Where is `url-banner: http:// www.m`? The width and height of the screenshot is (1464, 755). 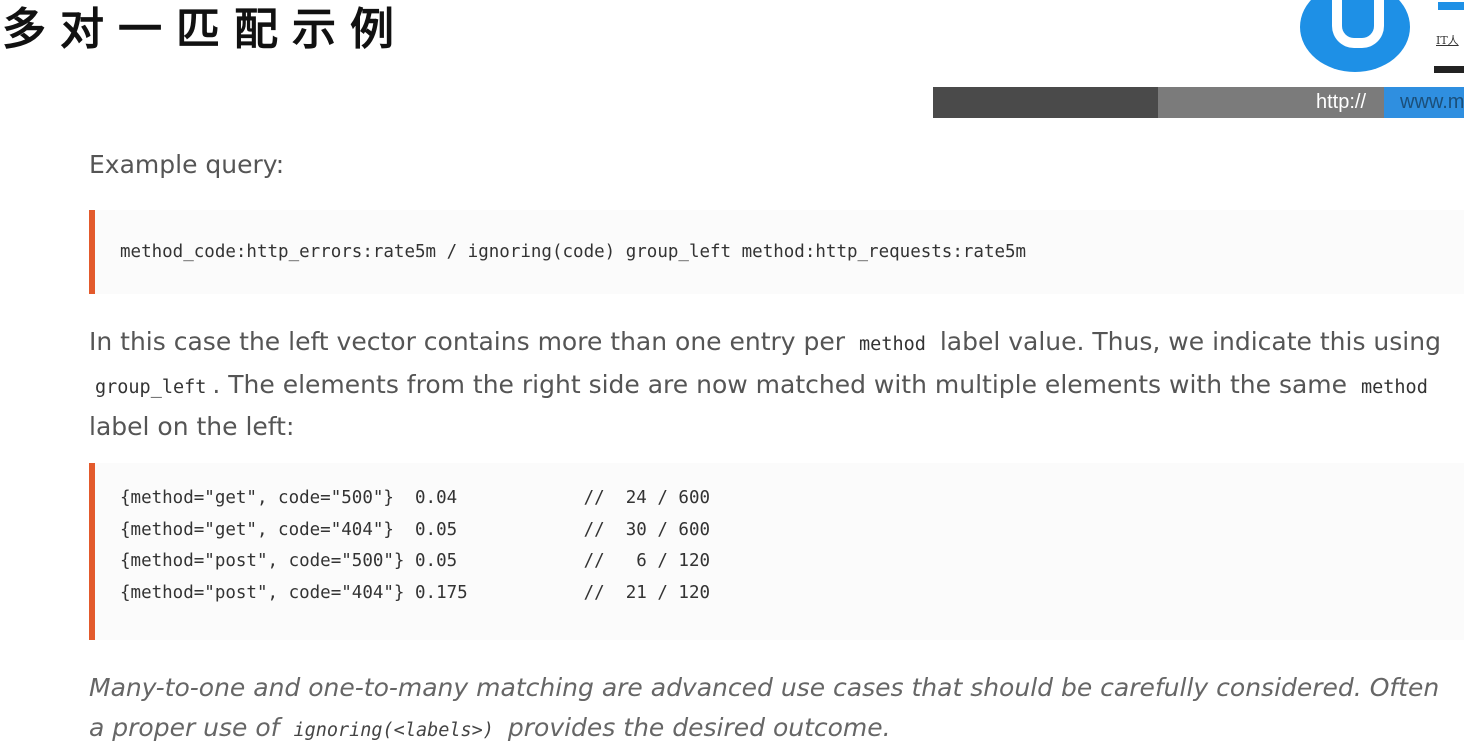
url-banner: http:// www.m is located at coordinates (1198, 102).